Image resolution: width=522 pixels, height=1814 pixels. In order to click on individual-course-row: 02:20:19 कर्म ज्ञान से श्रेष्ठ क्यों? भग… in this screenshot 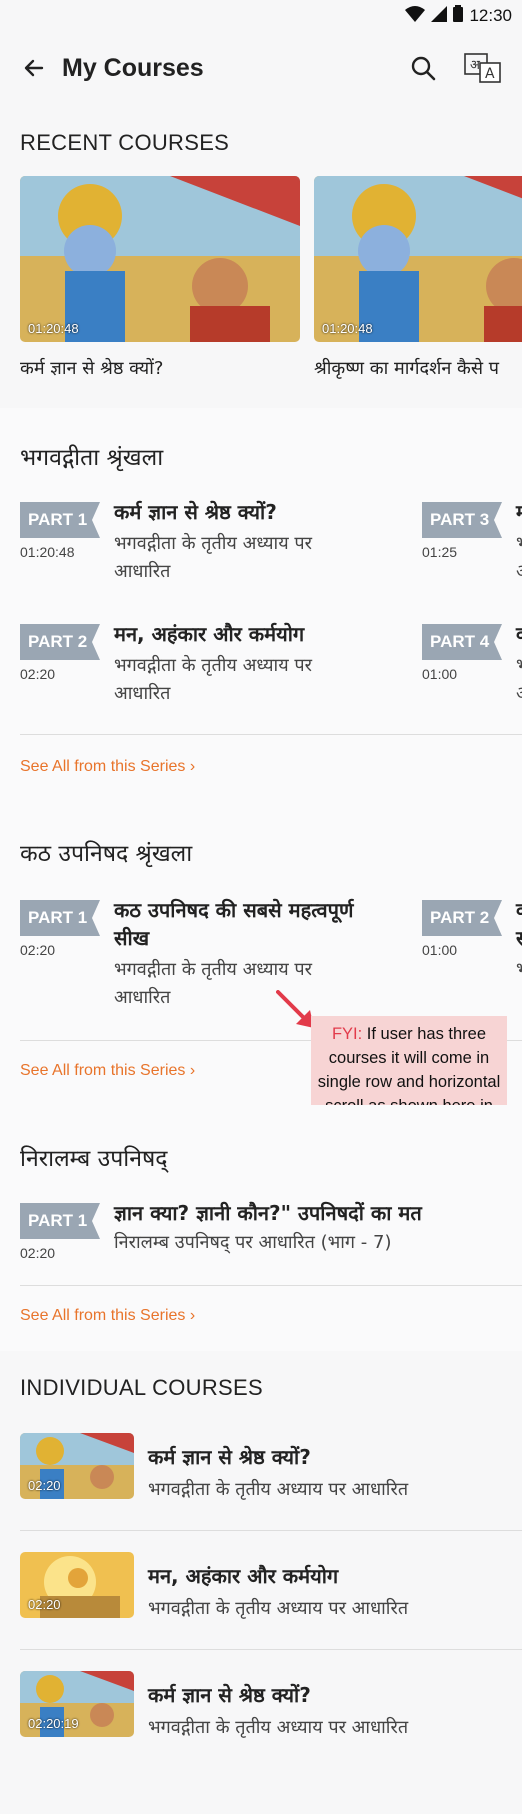, I will do `click(271, 1731)`.